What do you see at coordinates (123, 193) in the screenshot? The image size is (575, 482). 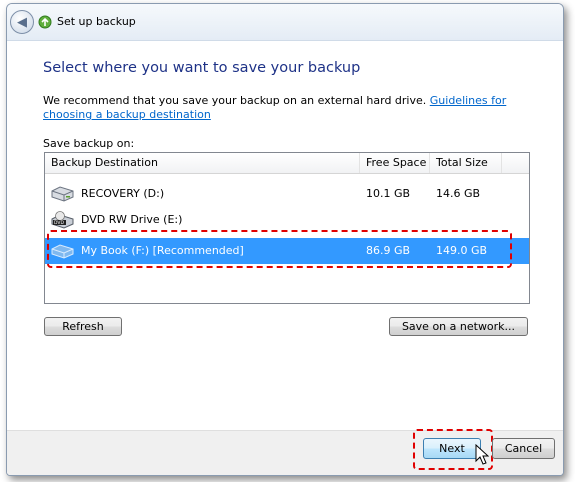 I see `destination-name: RECOVERY (D:)` at bounding box center [123, 193].